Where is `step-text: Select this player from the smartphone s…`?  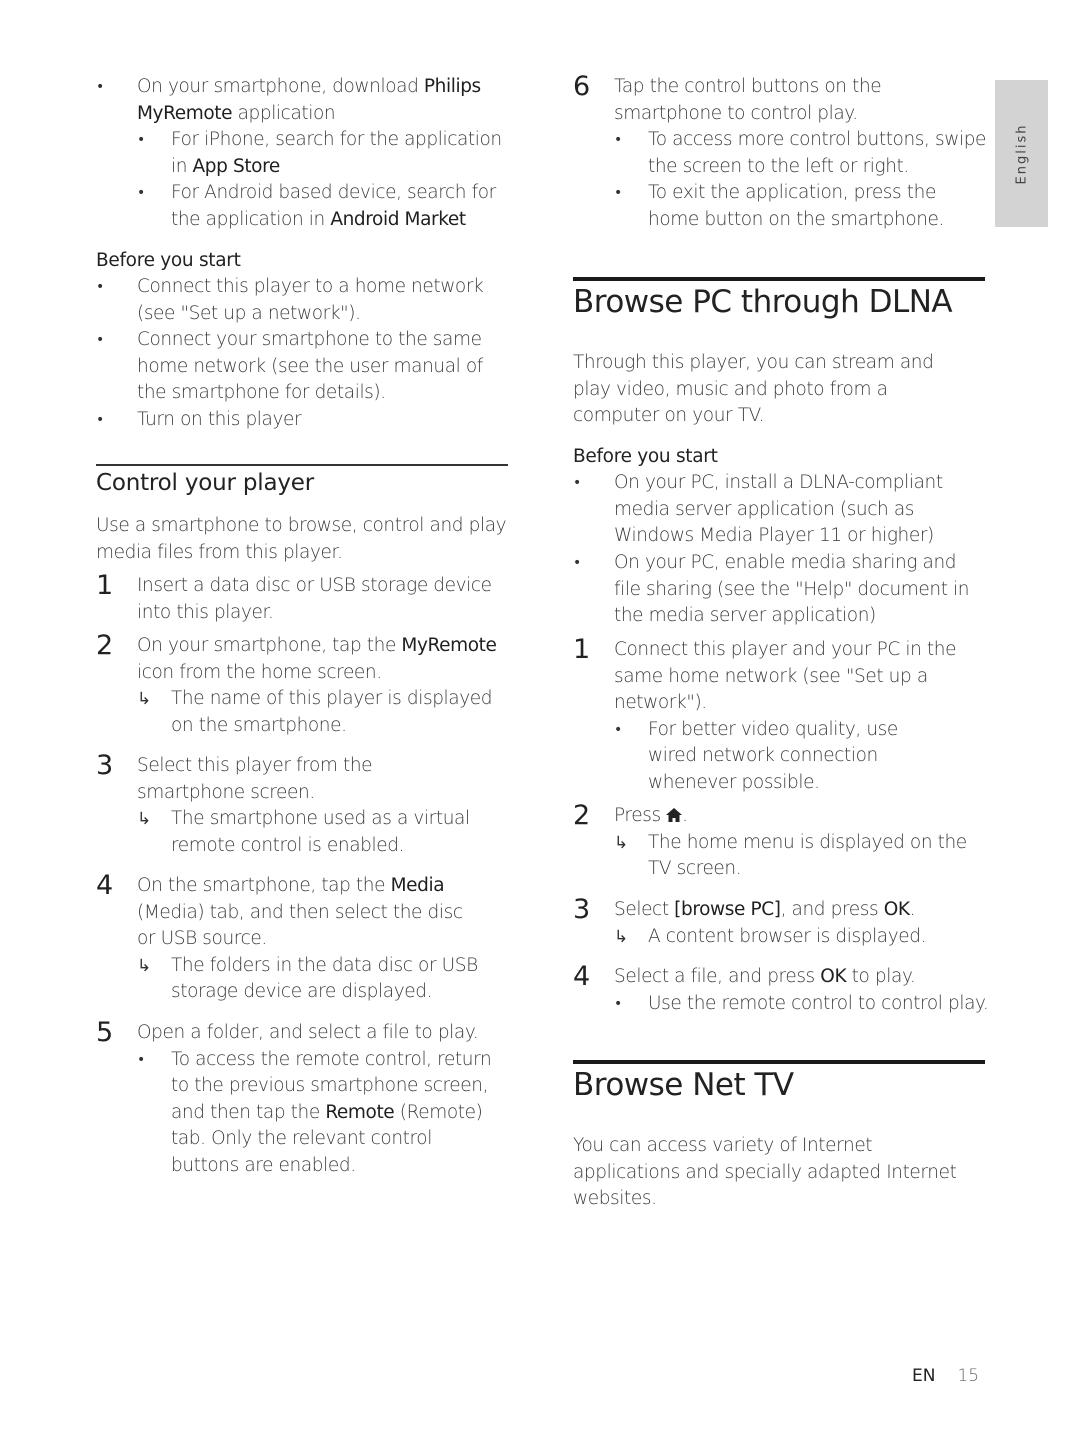
step-text: Select this player from the smartphone s… is located at coordinates (255, 779).